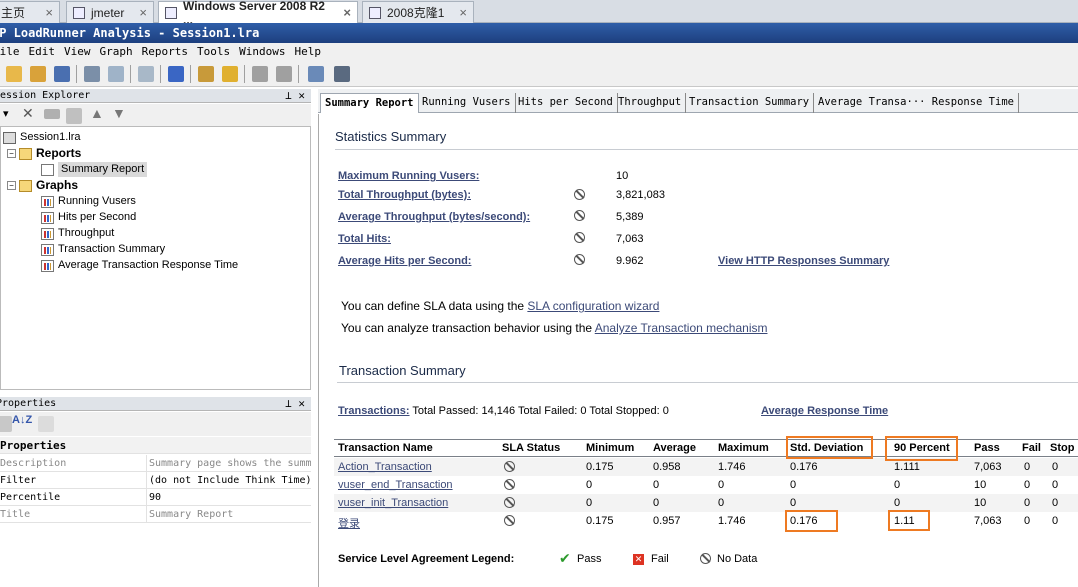  I want to click on property-pages-icon, so click(46, 424).